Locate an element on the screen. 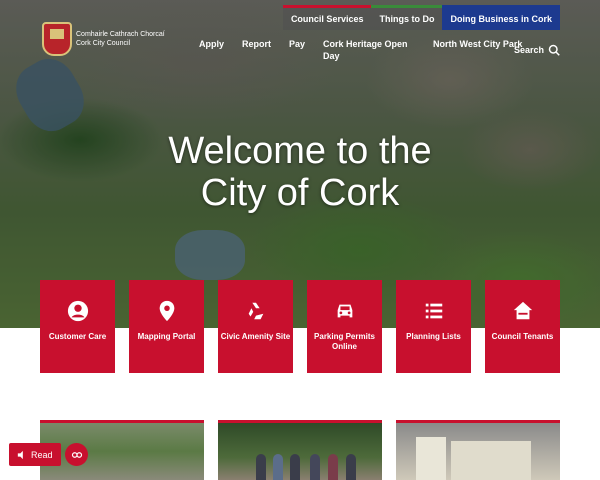  tile-label: Mapping Portal is located at coordinates (166, 336).